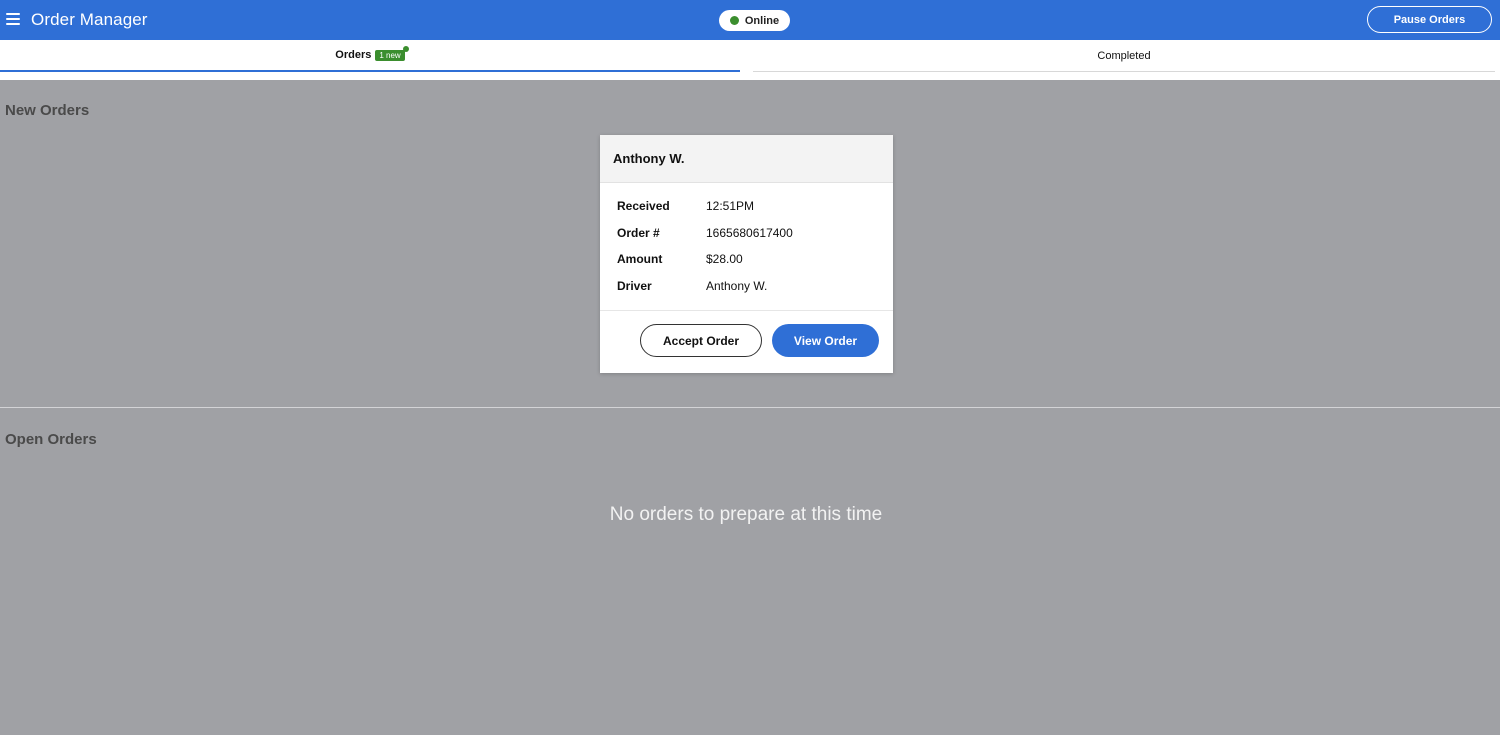  Describe the element at coordinates (51, 439) in the screenshot. I see `open-orders-heading: Open Orders` at that location.